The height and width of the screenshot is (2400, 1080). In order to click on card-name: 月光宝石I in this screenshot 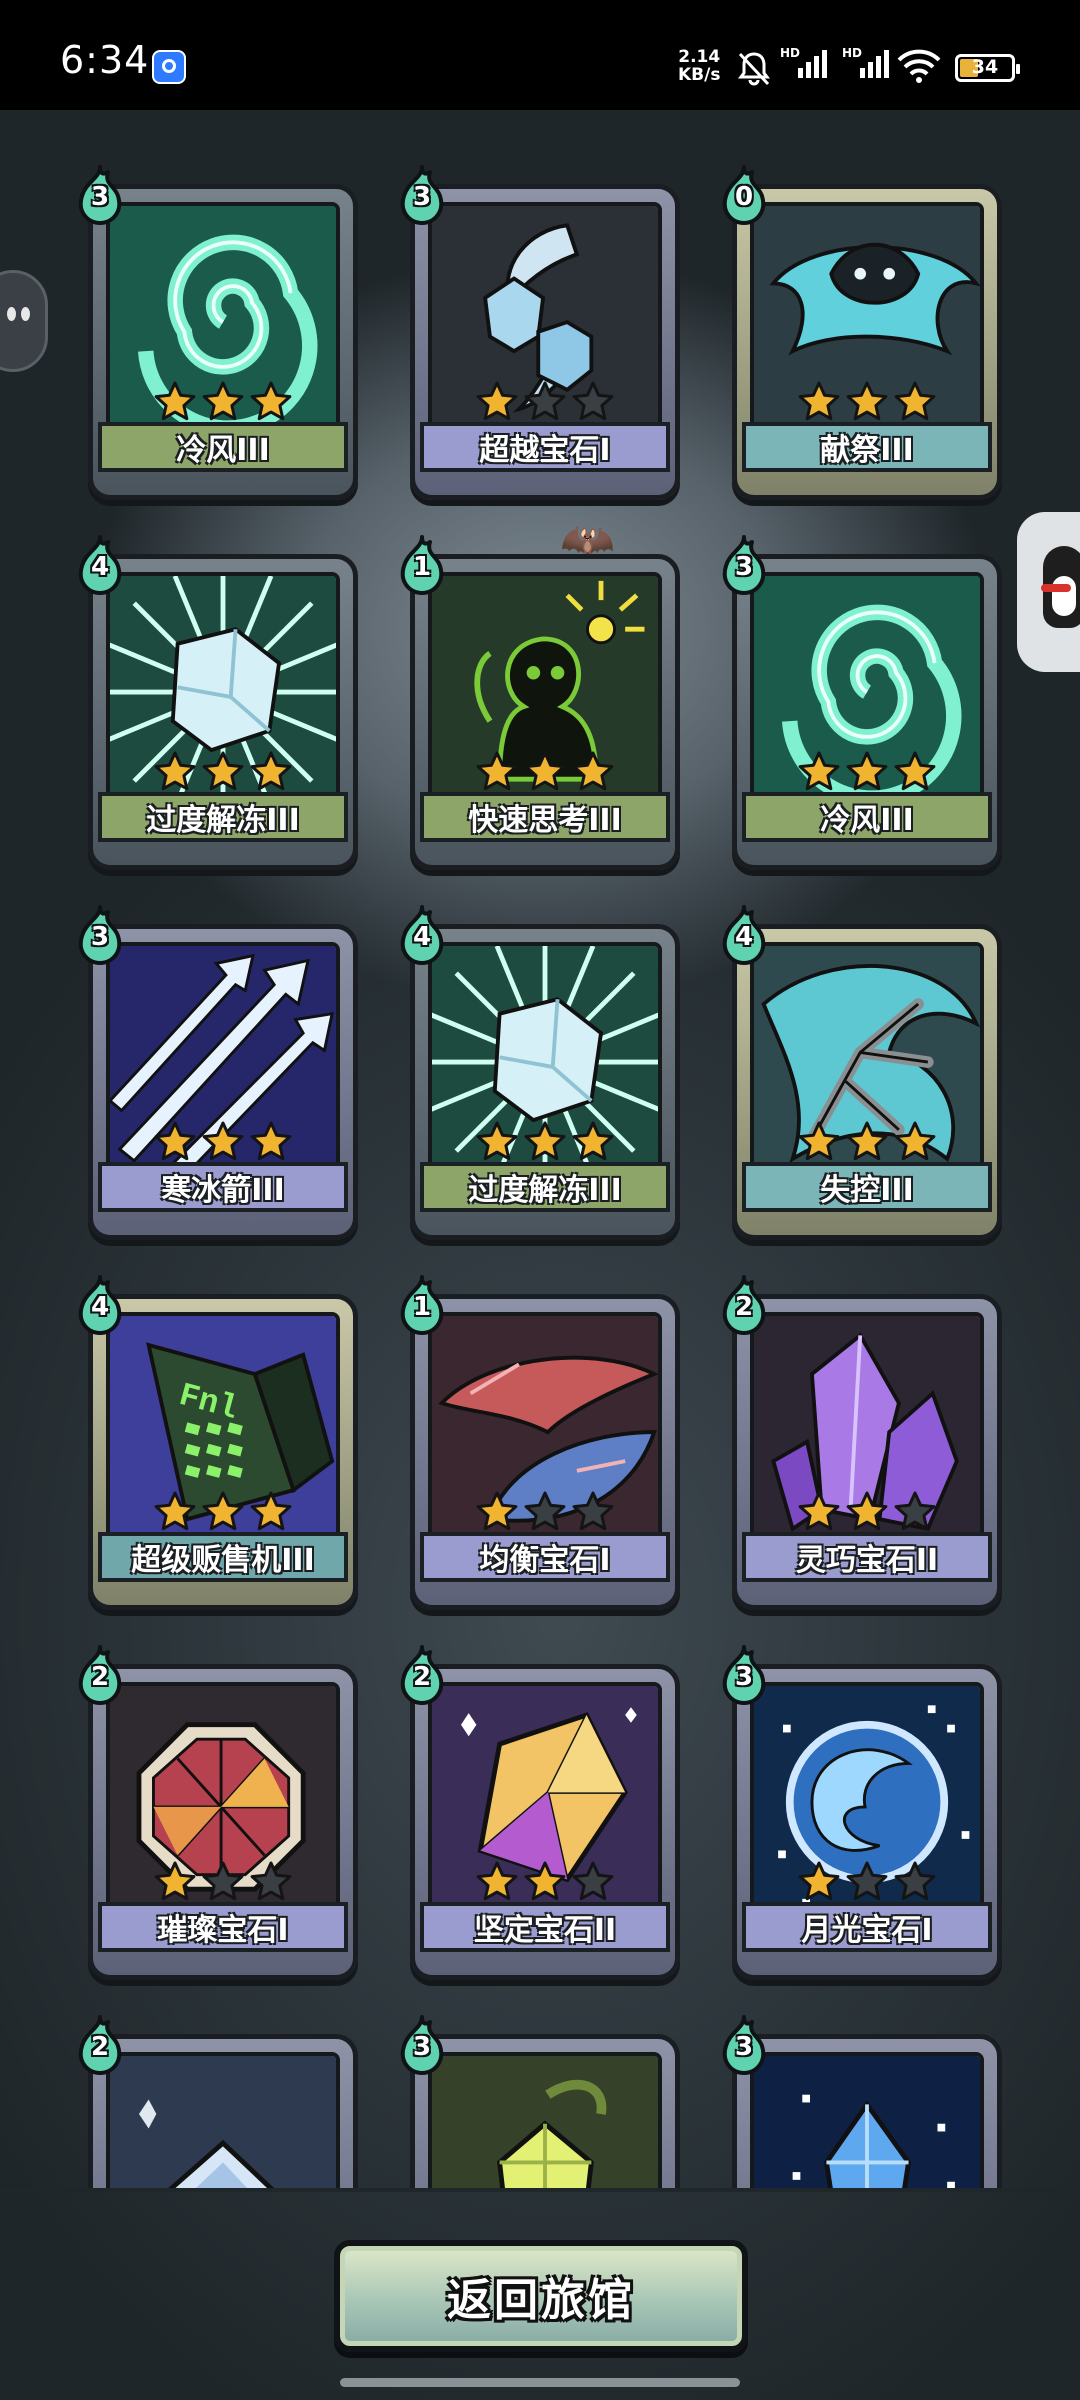, I will do `click(867, 1927)`.